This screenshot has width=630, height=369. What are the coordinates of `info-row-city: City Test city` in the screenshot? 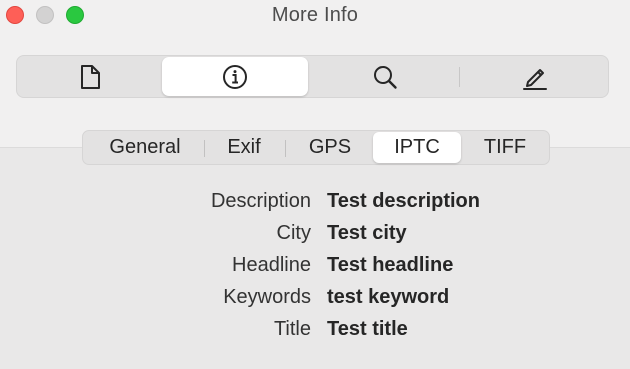 It's located at (315, 235).